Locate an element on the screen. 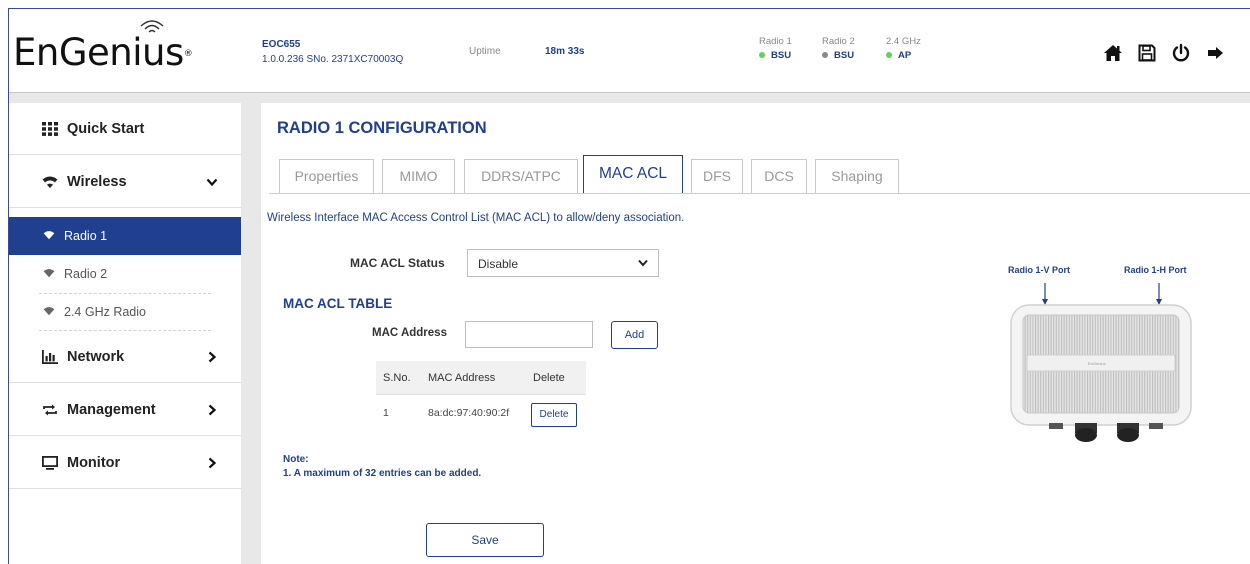 The width and height of the screenshot is (1250, 564). mac-acl-status-value: Disable is located at coordinates (498, 264).